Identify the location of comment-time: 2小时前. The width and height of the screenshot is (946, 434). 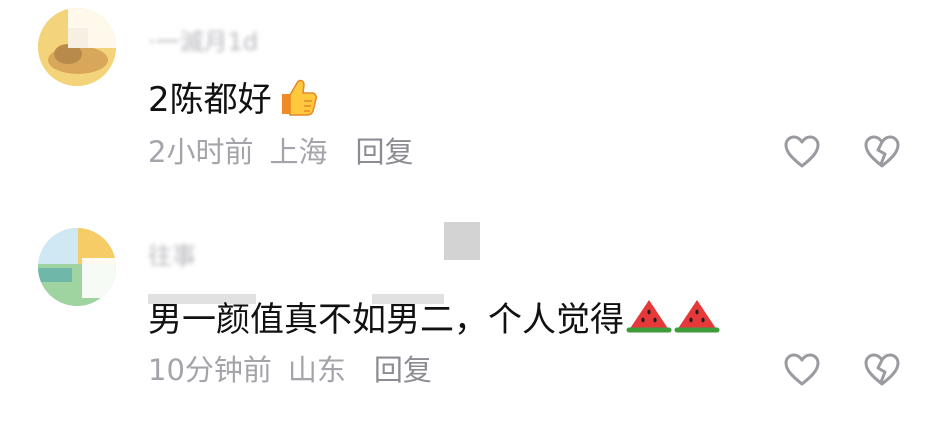
(201, 152).